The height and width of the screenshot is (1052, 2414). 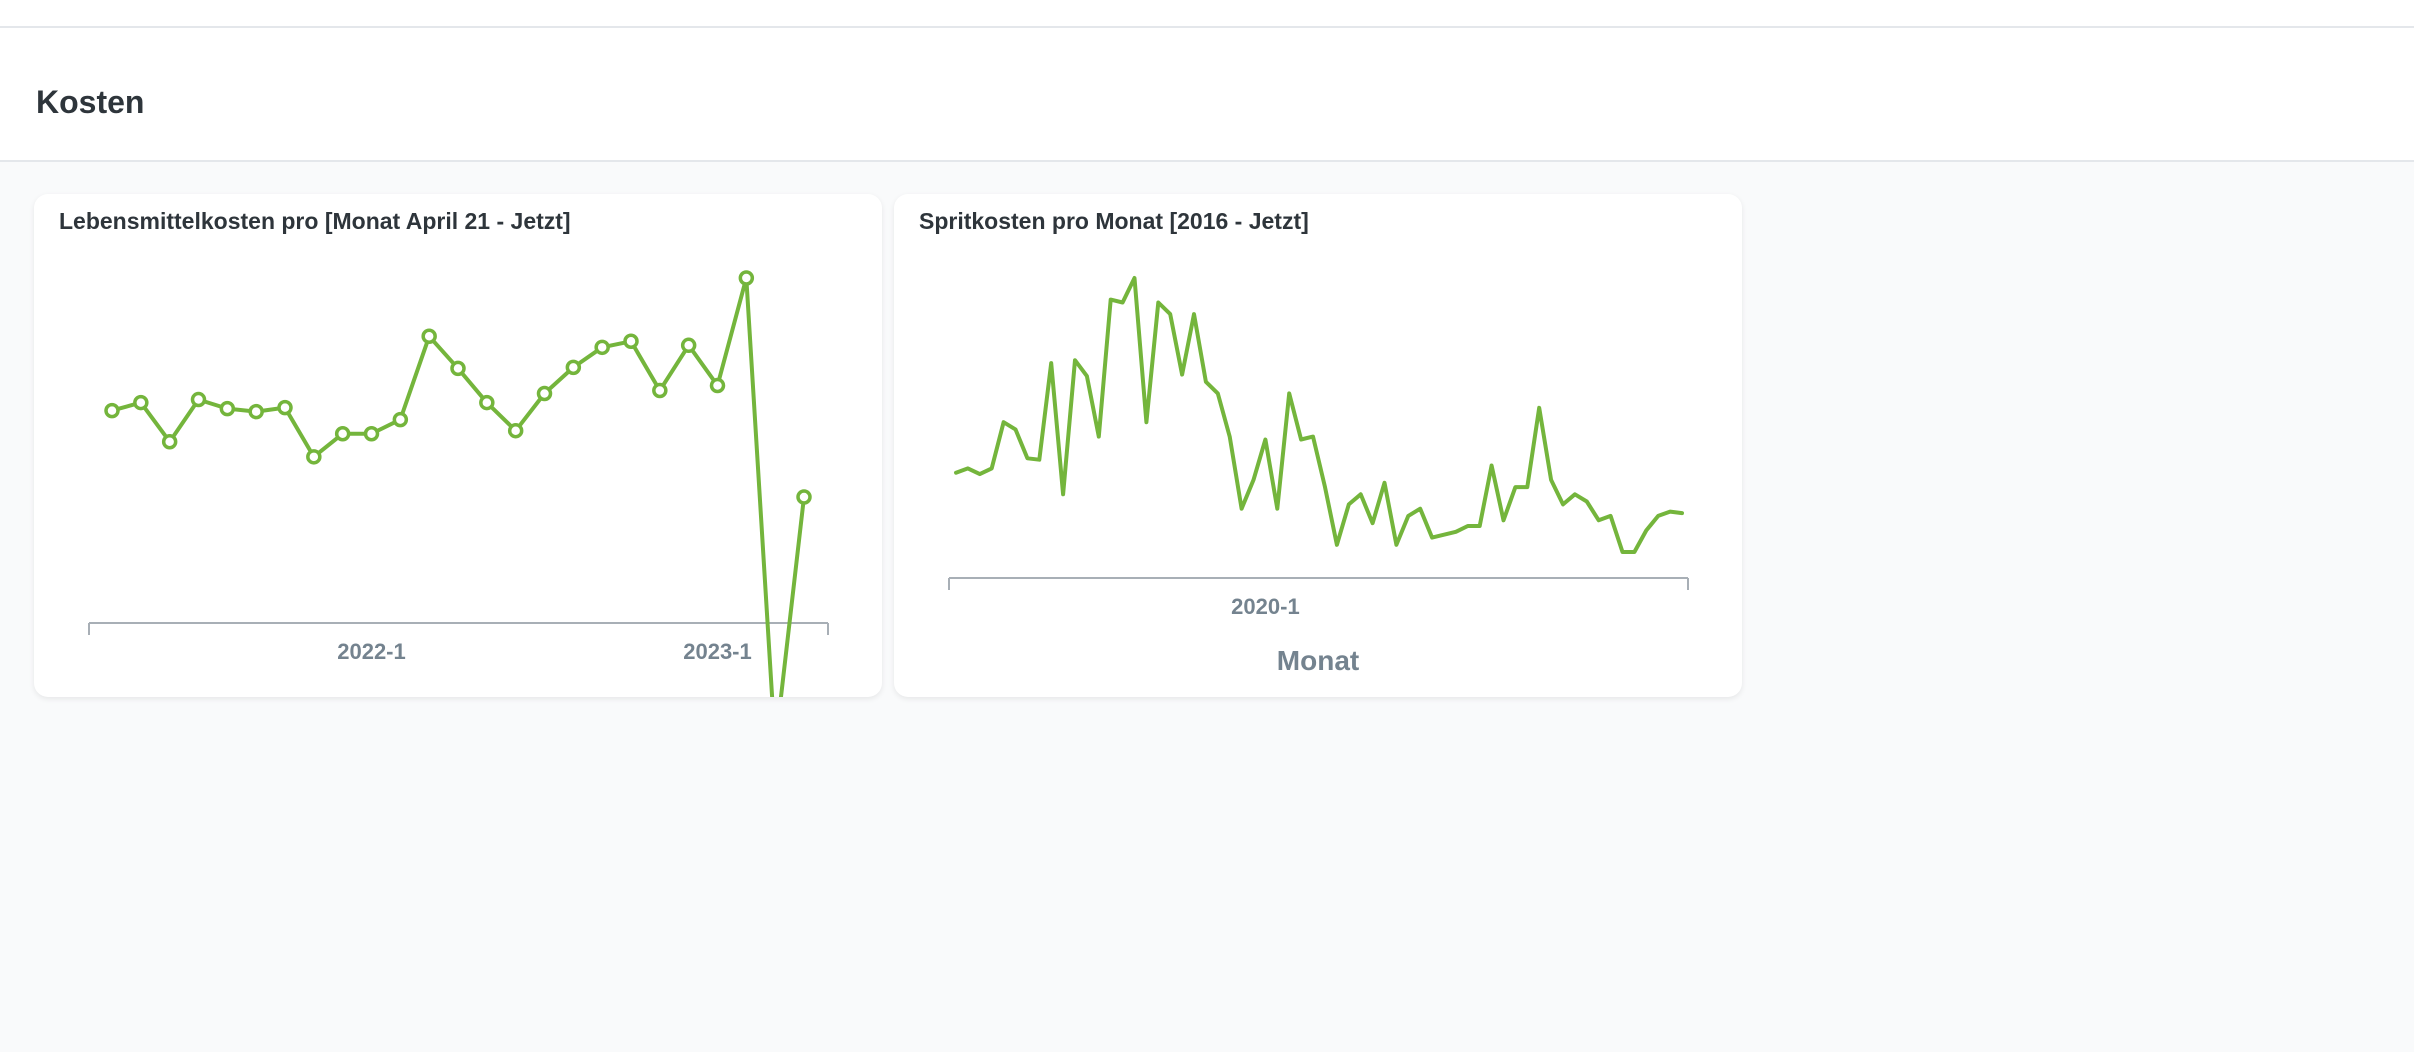 I want to click on line-chart-spritkosten: 2020-1 Monat, so click(x=1318, y=476).